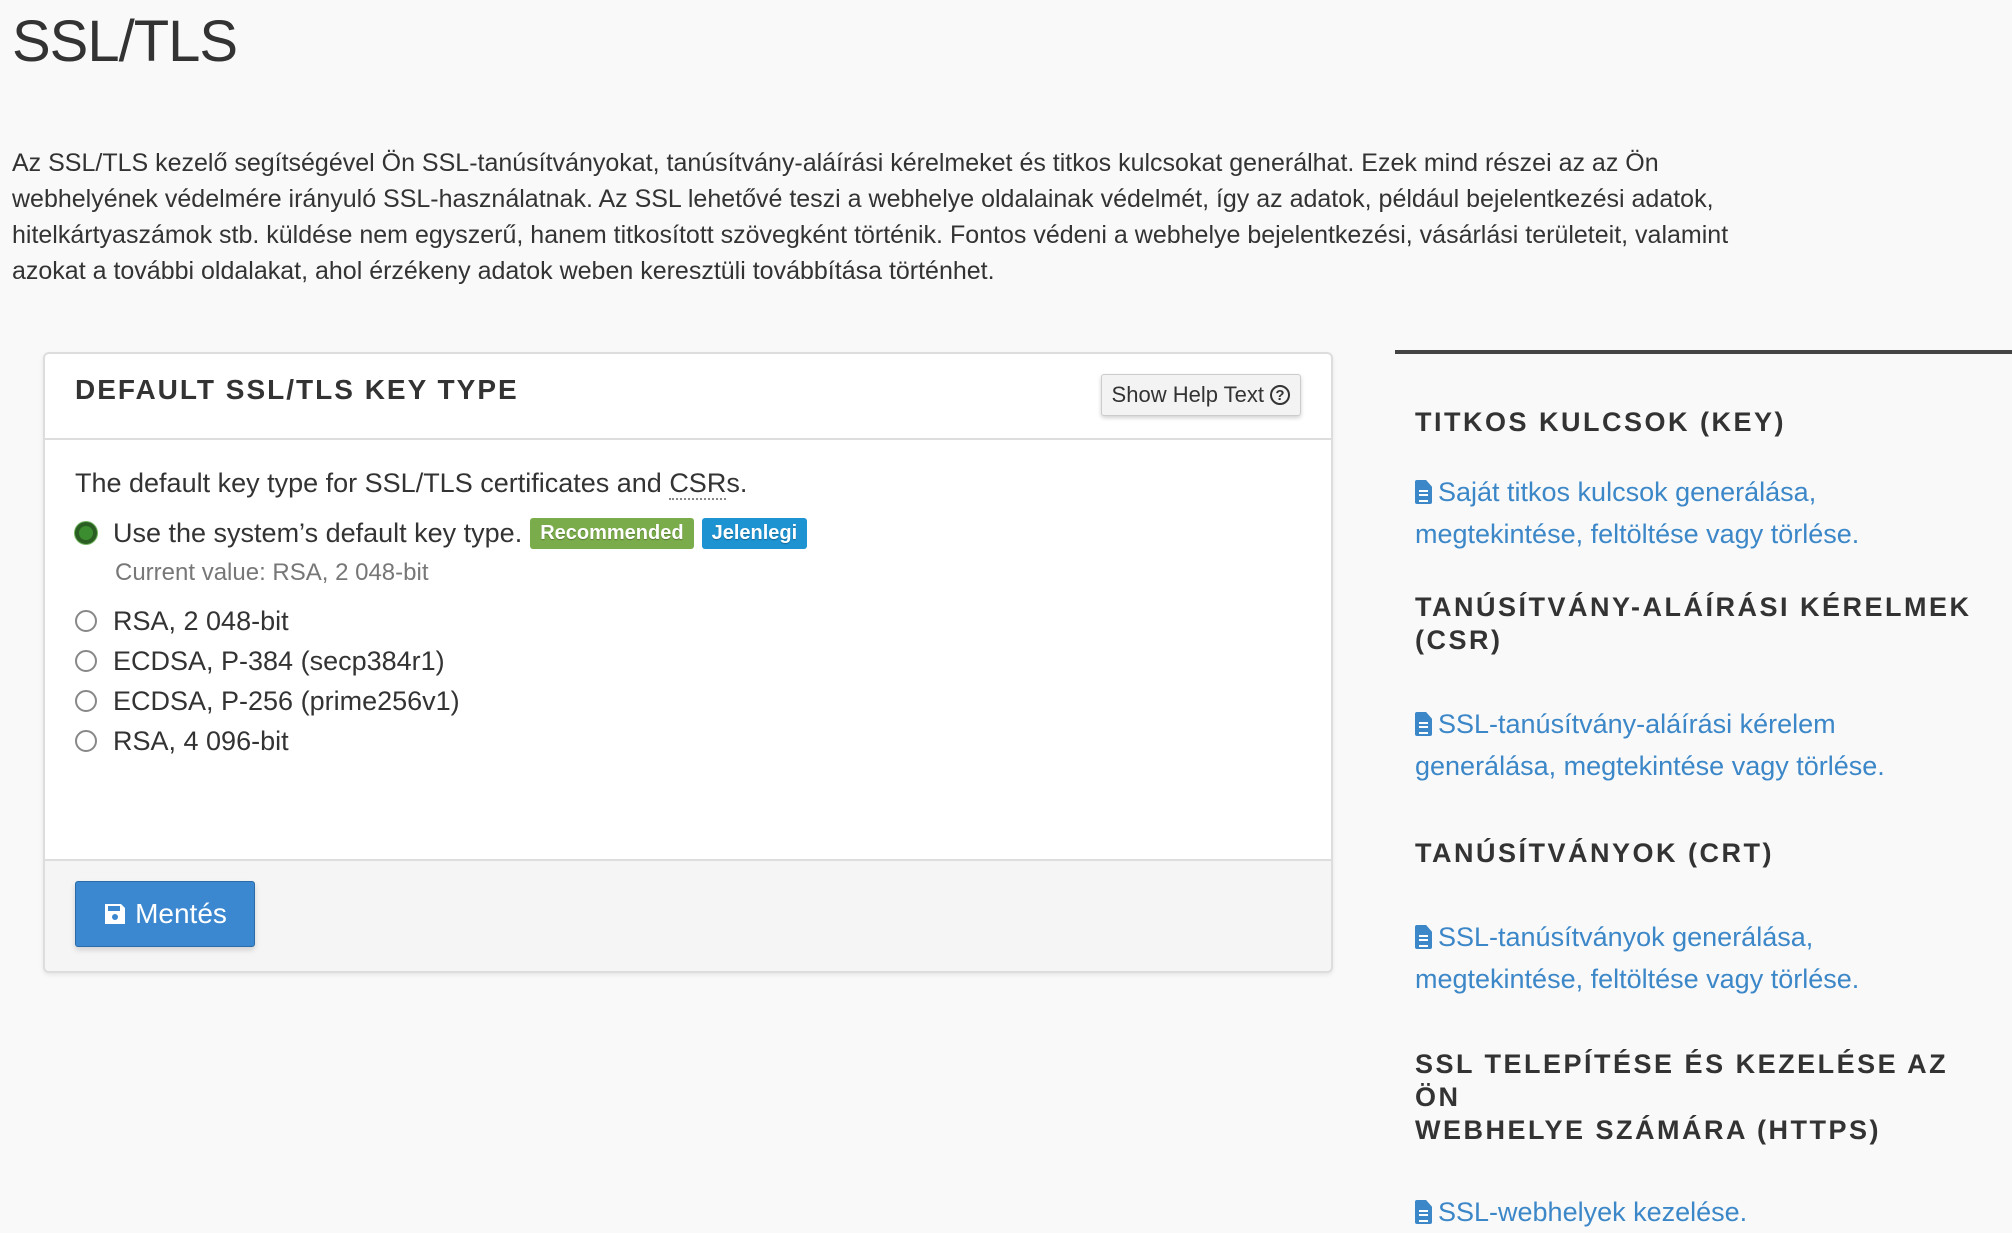 This screenshot has width=2012, height=1233. What do you see at coordinates (1693, 607) in the screenshot?
I see `heading-line: TANÚSÍTVÁNY-ALÁÍRÁSI KÉRELMEK` at bounding box center [1693, 607].